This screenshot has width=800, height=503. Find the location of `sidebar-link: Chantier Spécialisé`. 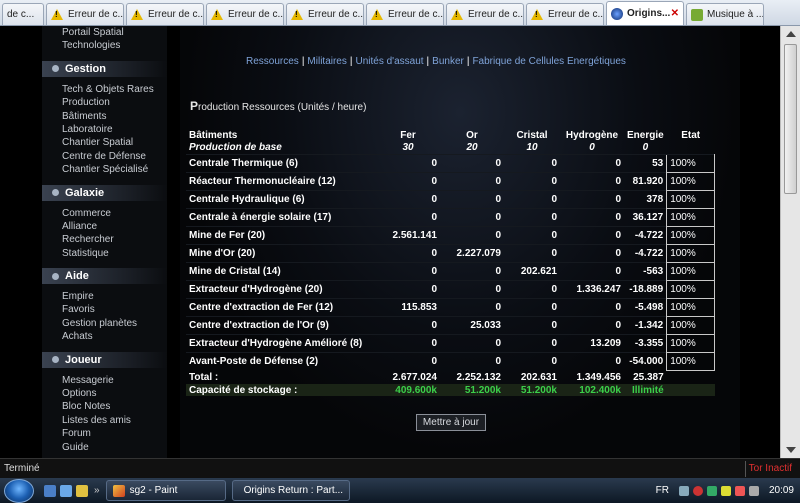

sidebar-link: Chantier Spécialisé is located at coordinates (104, 169).